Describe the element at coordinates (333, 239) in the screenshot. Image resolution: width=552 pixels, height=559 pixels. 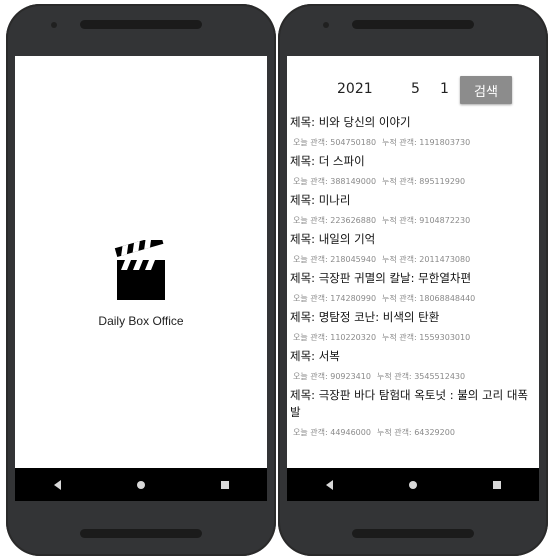
I see `movie-title: 제목: 내일의 기억` at that location.